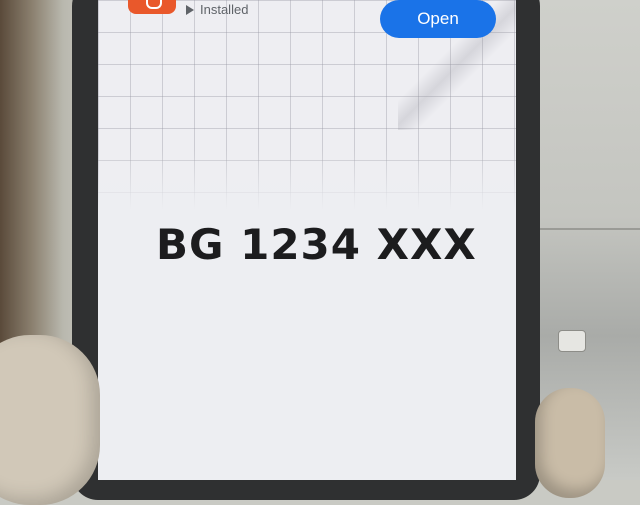 Image resolution: width=640 pixels, height=505 pixels. Describe the element at coordinates (572, 341) in the screenshot. I see `wall-clip` at that location.